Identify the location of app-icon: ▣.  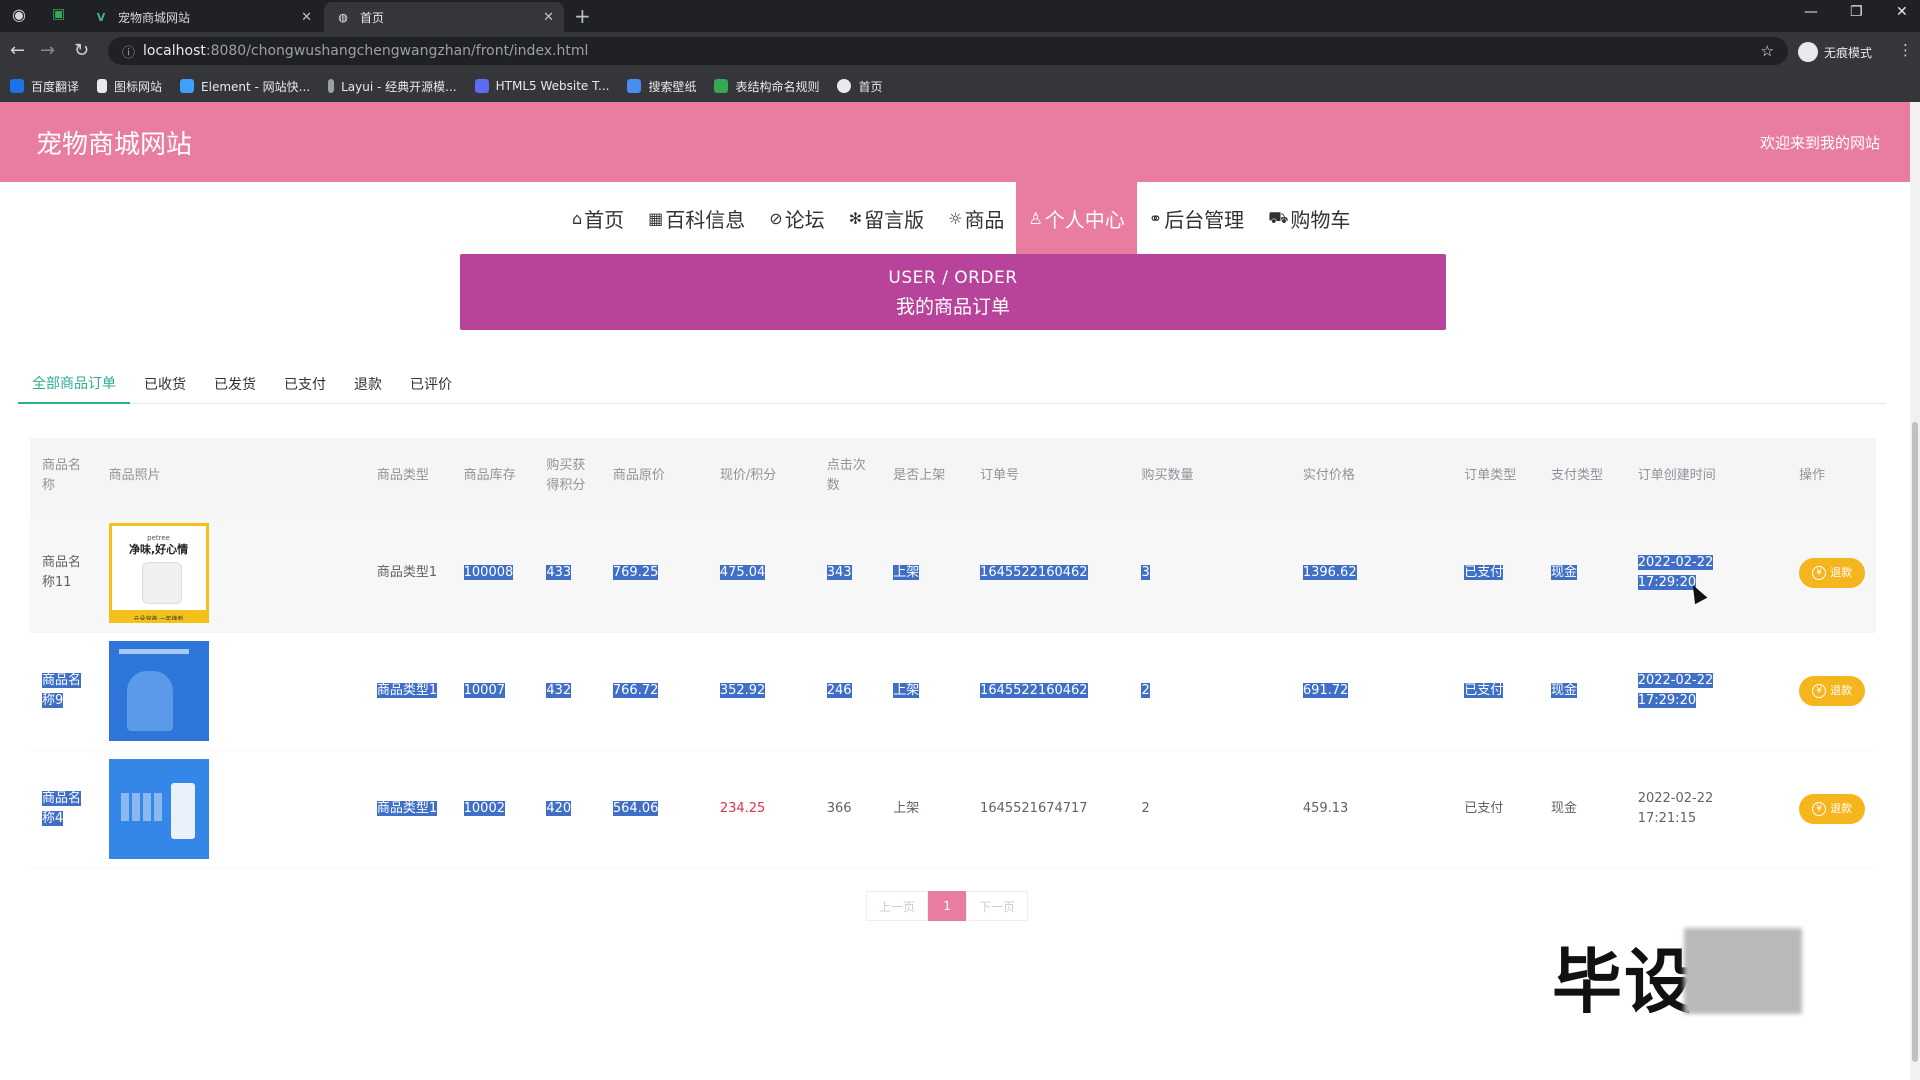
(58, 14).